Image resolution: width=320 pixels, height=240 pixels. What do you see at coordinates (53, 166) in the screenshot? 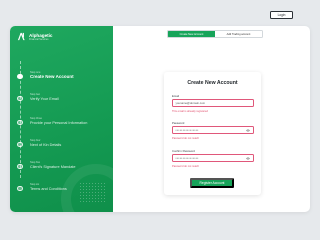
I see `step-title: Client's Signature Mandate` at bounding box center [53, 166].